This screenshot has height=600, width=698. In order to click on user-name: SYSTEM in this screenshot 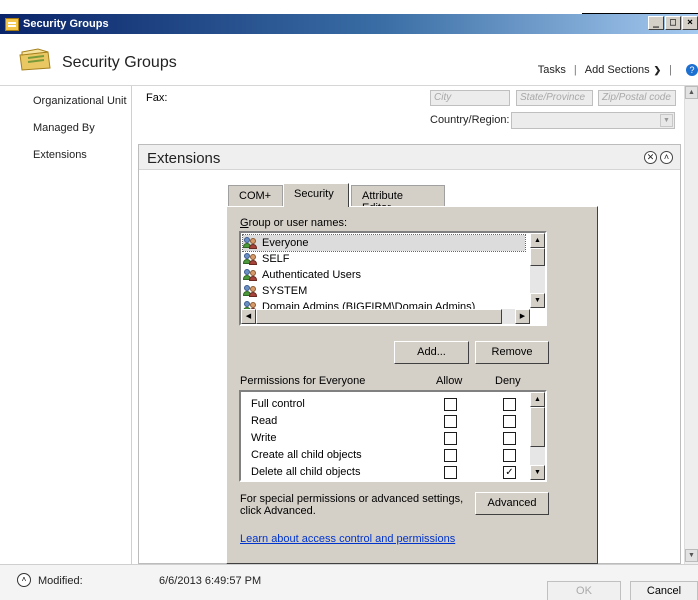, I will do `click(285, 291)`.